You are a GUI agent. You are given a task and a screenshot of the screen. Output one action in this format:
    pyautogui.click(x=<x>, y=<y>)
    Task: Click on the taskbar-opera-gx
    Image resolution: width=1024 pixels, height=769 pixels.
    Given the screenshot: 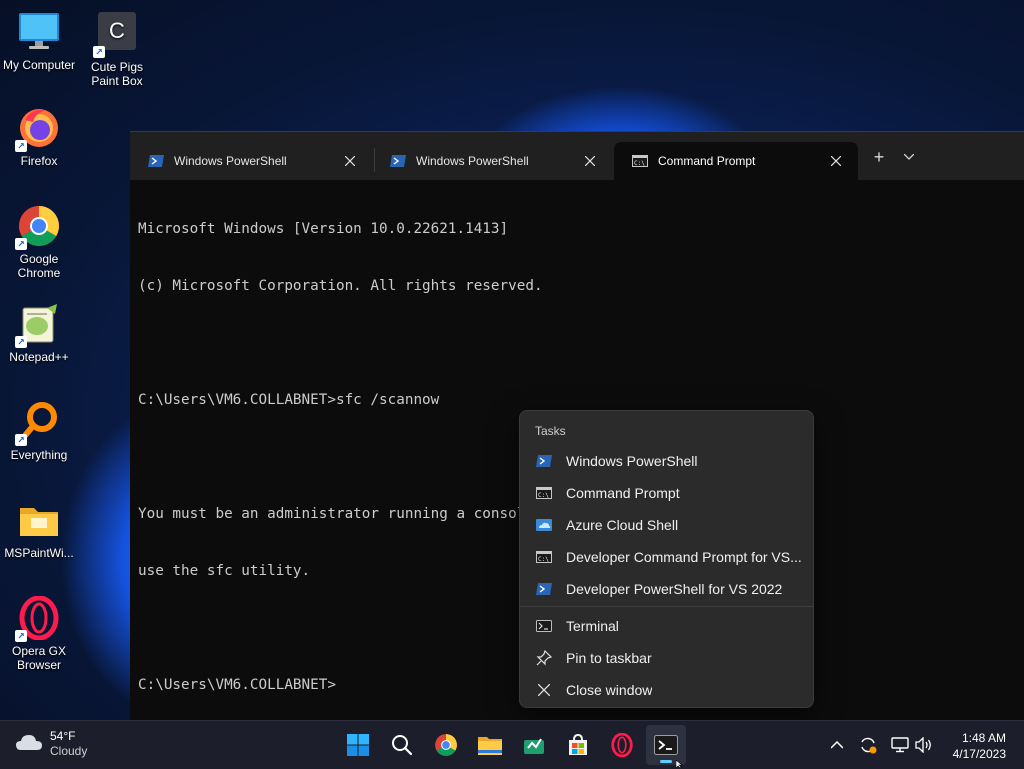 What is the action you would take?
    pyautogui.click(x=622, y=745)
    